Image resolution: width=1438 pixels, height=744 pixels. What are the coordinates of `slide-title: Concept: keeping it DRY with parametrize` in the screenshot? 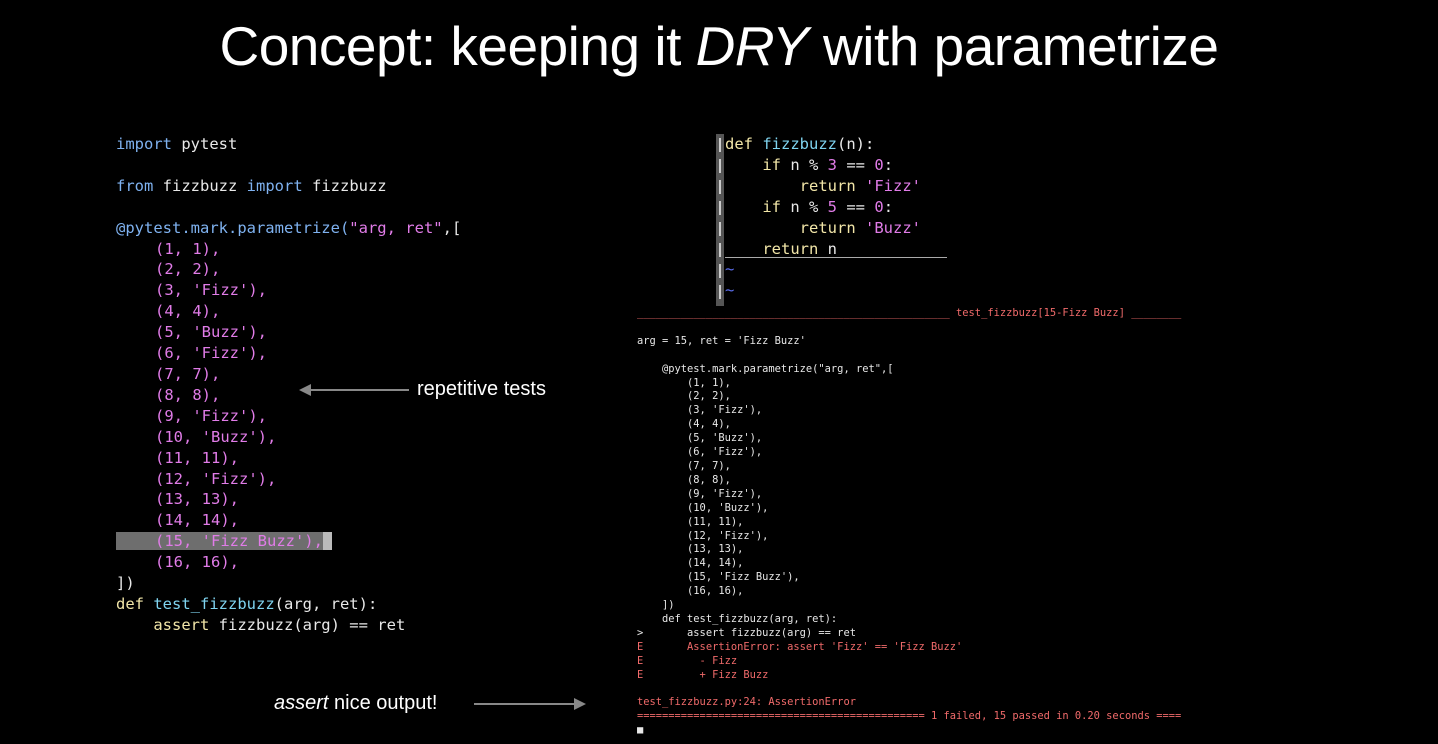 It's located at (719, 46).